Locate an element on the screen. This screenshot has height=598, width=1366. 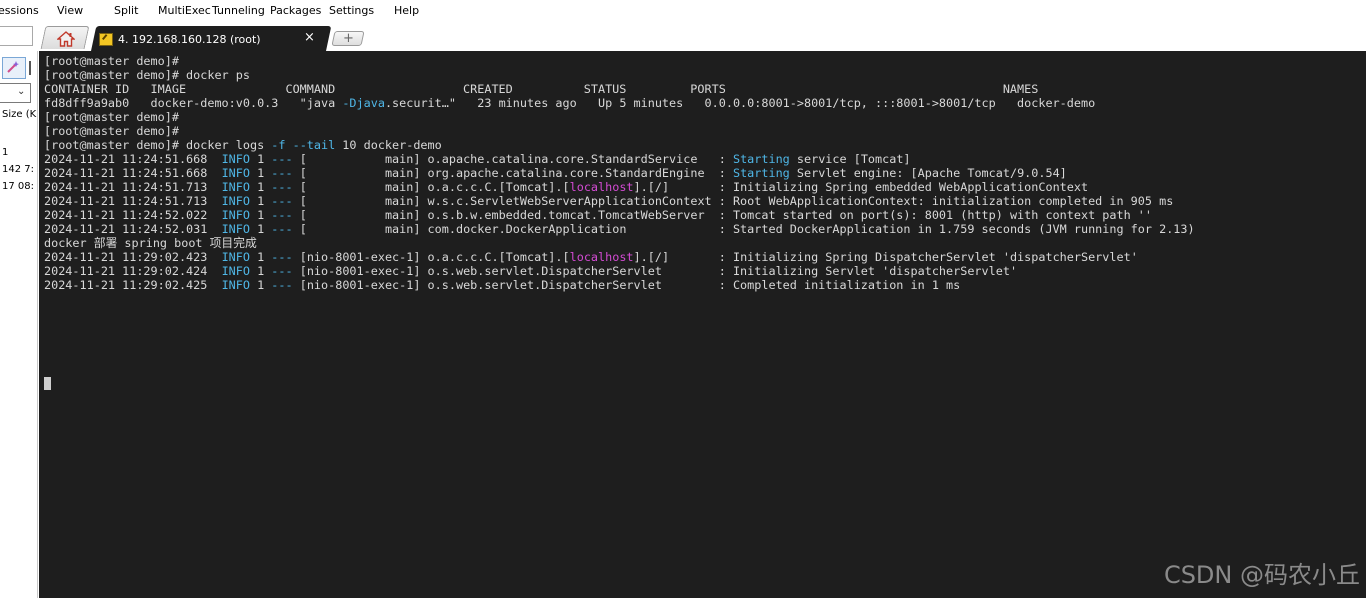
file-row-1: 1 is located at coordinates (5, 152).